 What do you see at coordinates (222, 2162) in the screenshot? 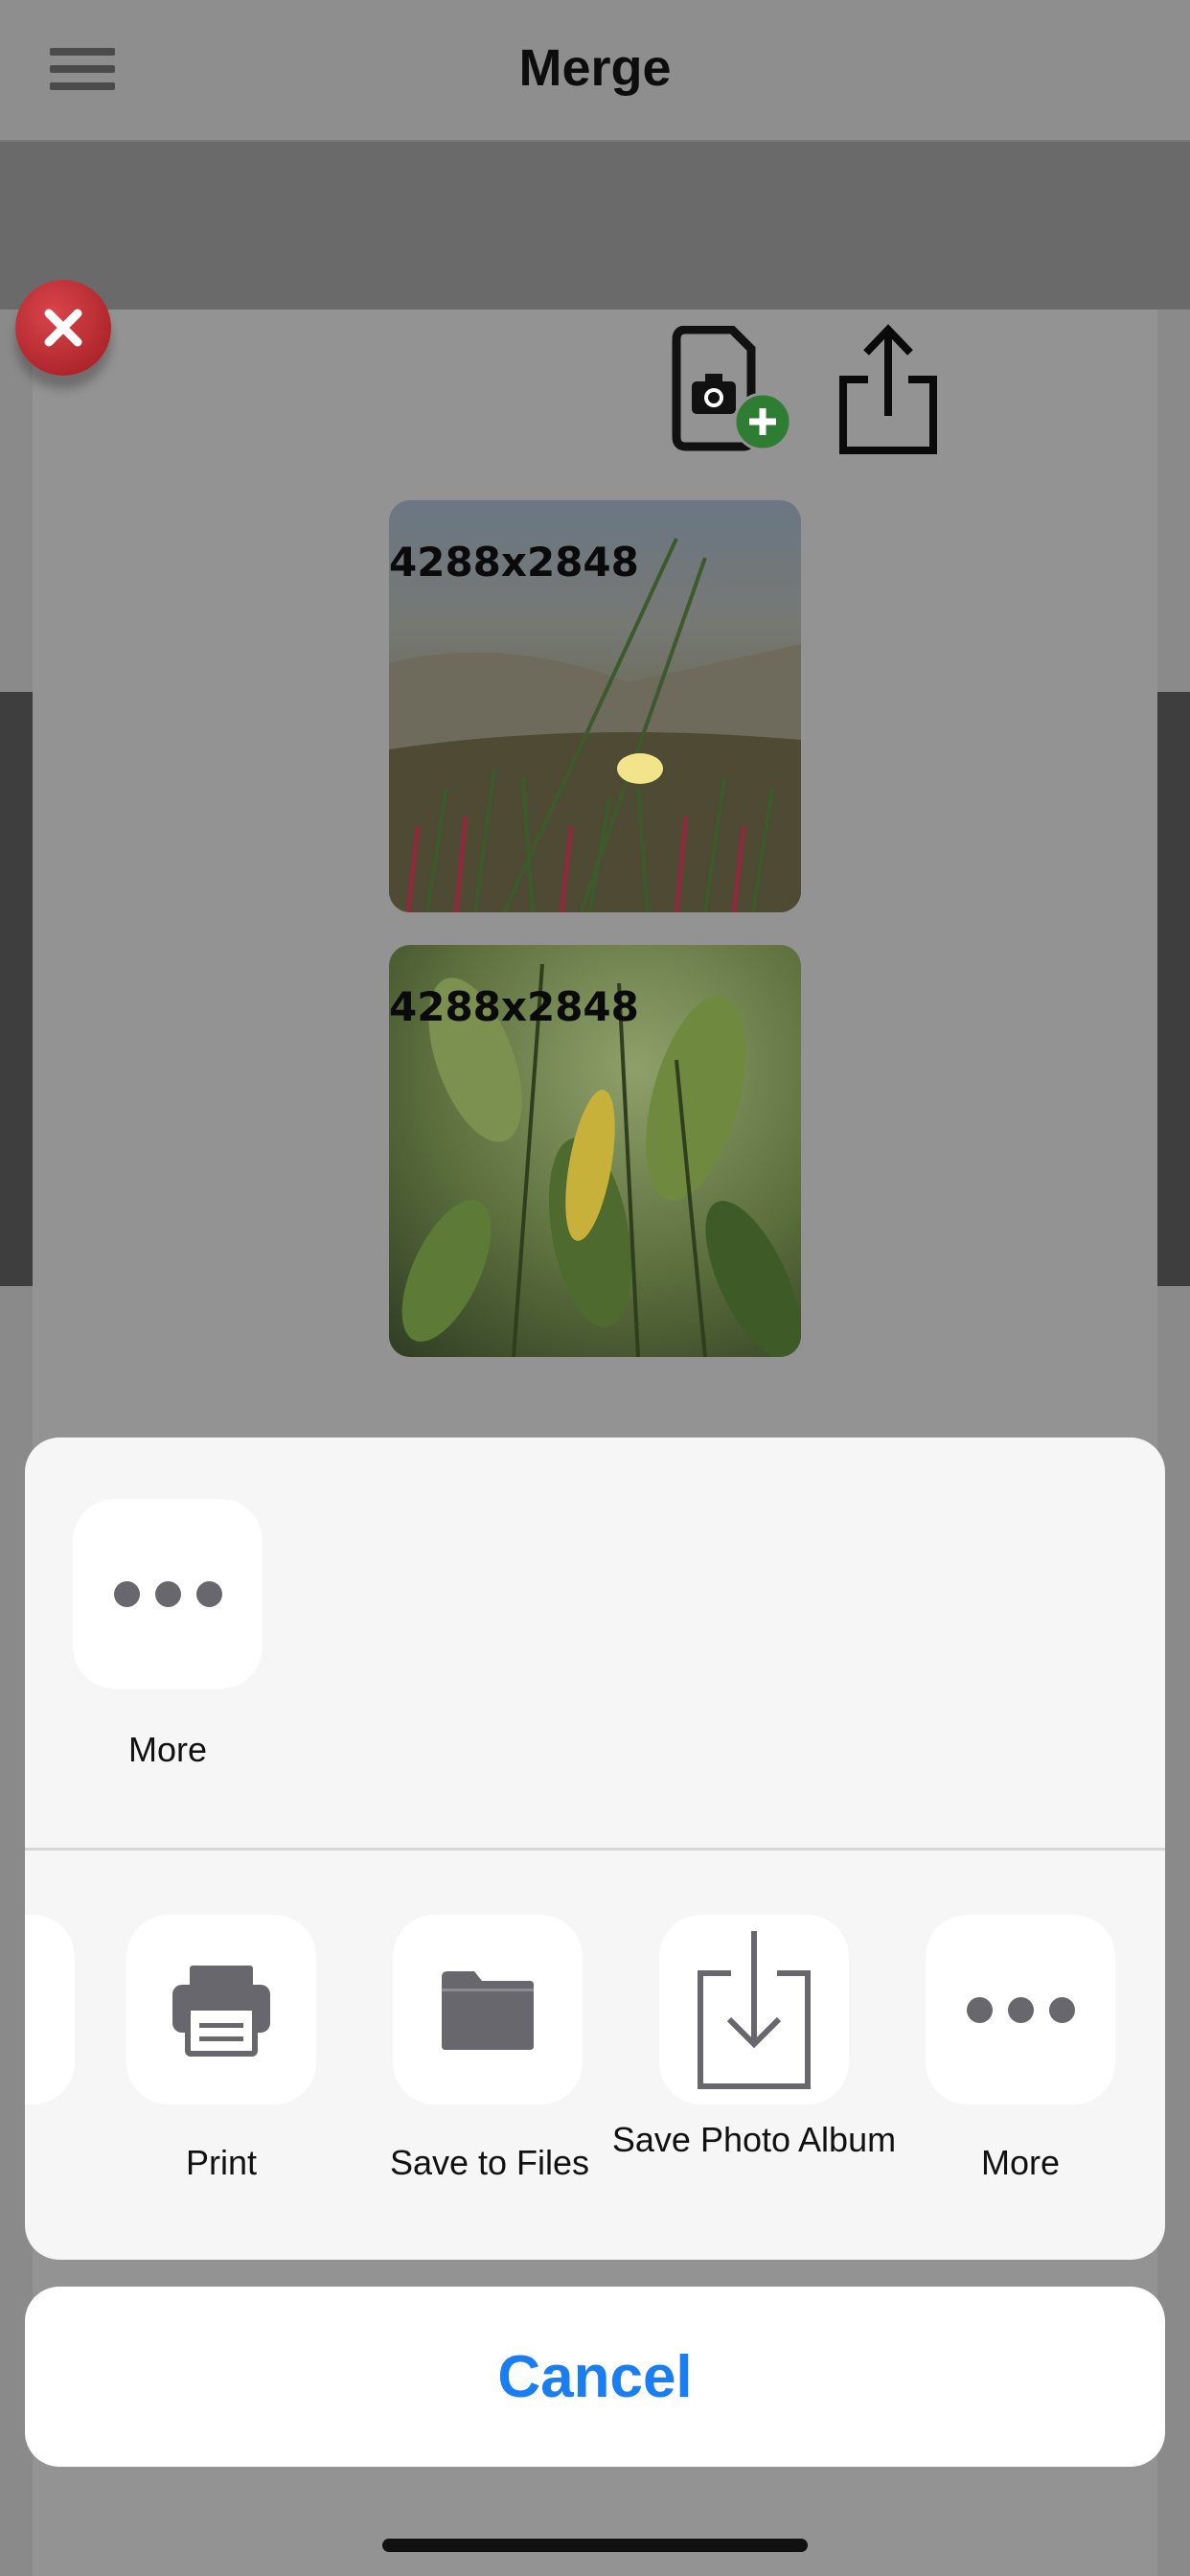
I see `print-label: Print` at bounding box center [222, 2162].